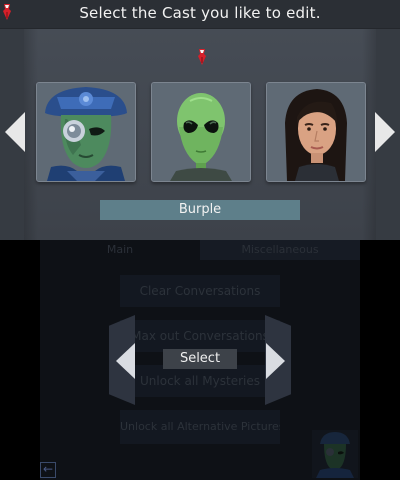 This screenshot has height=480, width=400. Describe the element at coordinates (280, 250) in the screenshot. I see `tab-miscellaneous: Miscellaneous` at that location.